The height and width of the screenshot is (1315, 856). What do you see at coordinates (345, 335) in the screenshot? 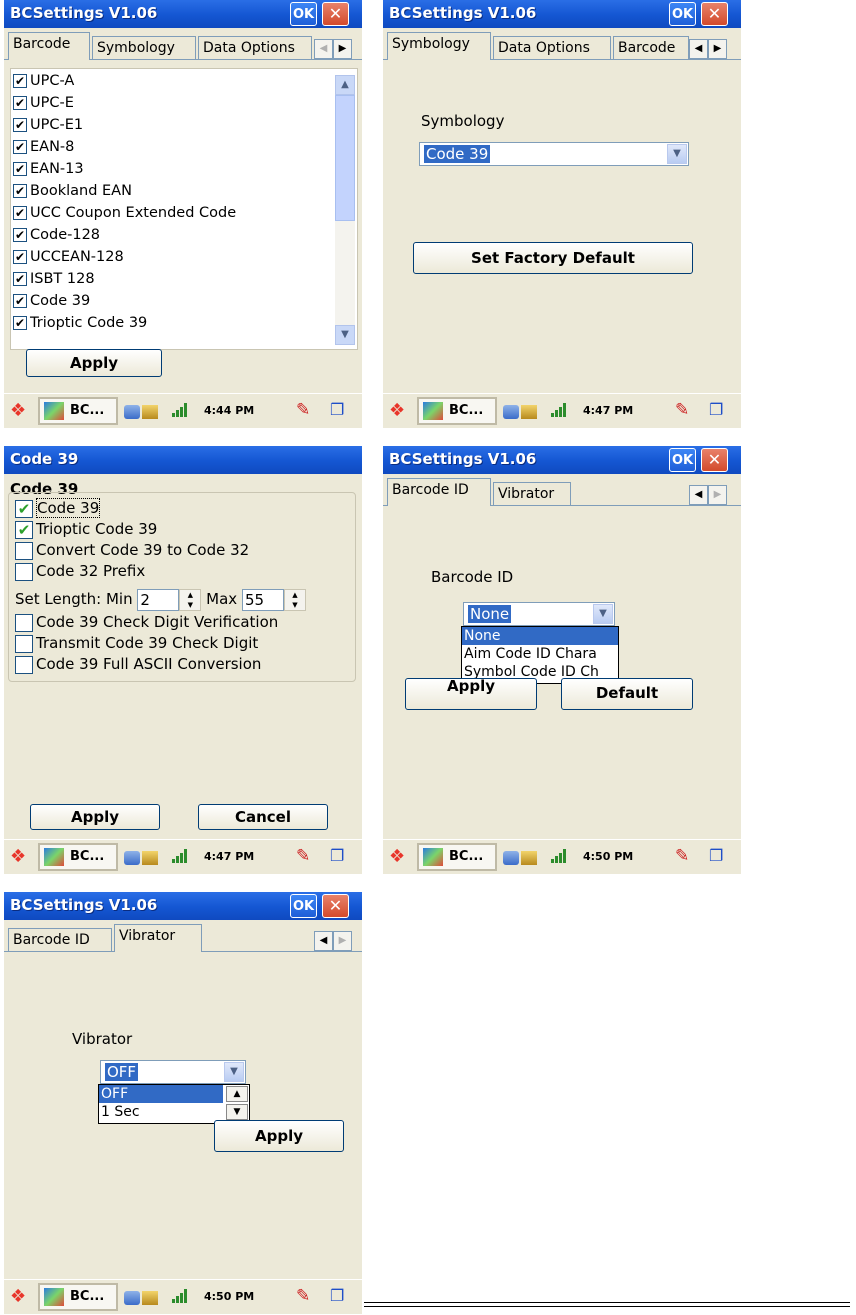
I see `scroll-down-button: ▼` at bounding box center [345, 335].